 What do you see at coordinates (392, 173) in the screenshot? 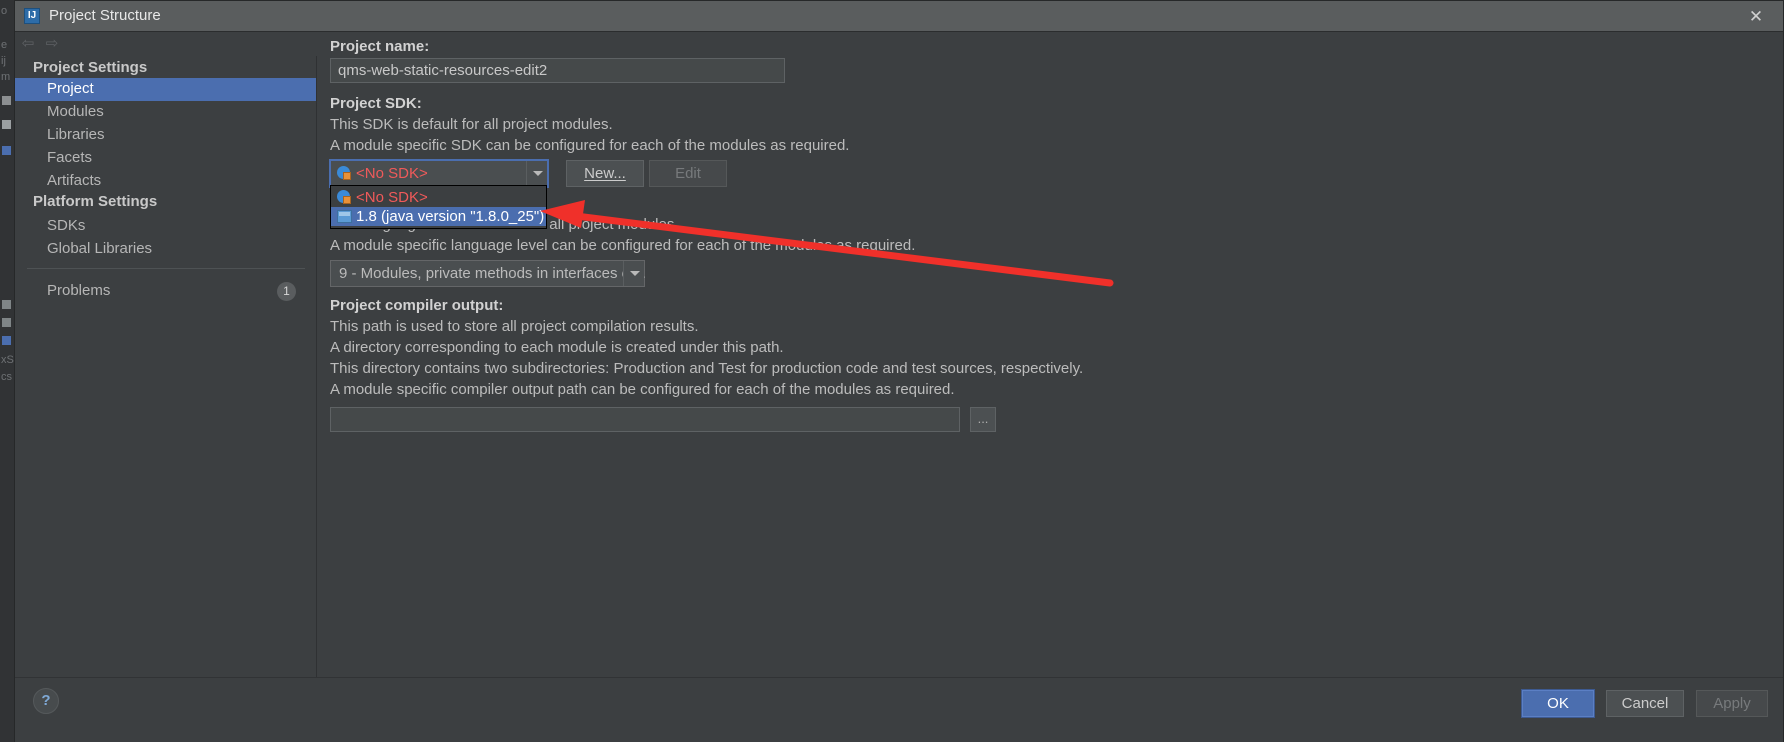
I see `project-sdk-selected-value: <No SDK>` at bounding box center [392, 173].